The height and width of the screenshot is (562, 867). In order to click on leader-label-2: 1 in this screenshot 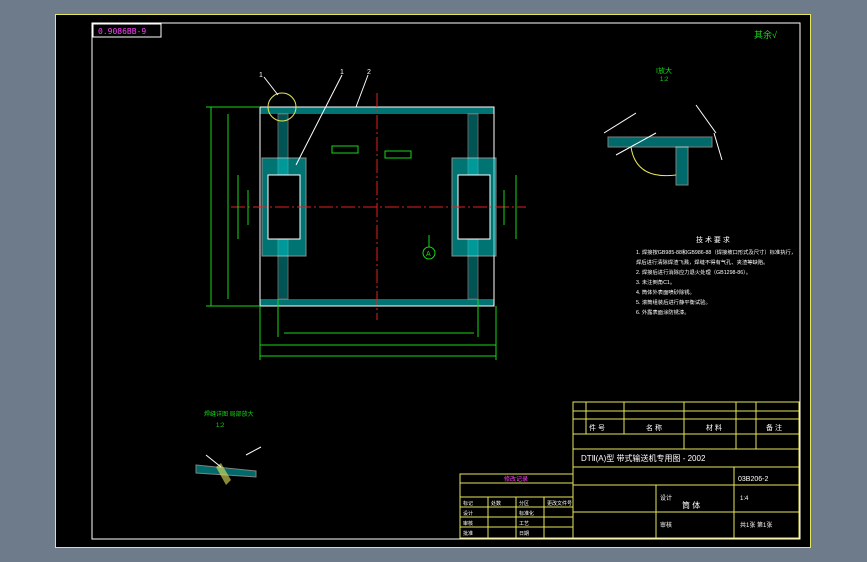, I will do `click(342, 72)`.